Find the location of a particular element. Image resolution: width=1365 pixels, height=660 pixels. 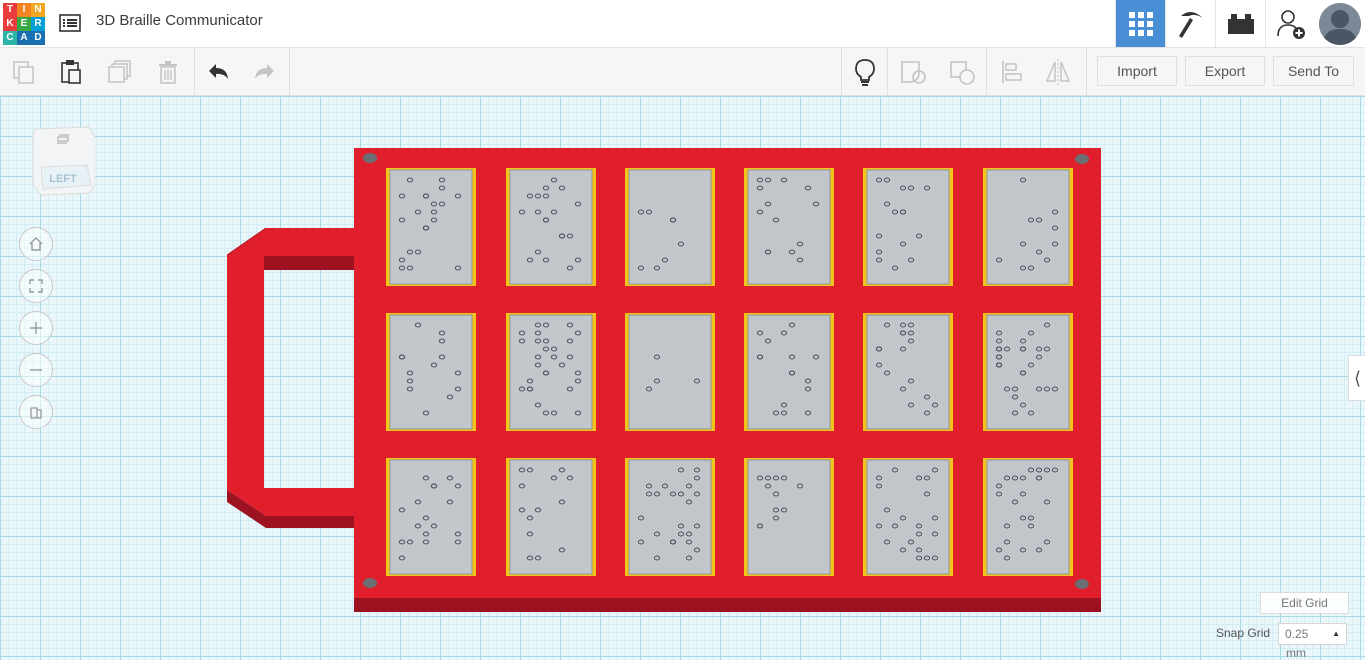

paste-icon is located at coordinates (71, 72).